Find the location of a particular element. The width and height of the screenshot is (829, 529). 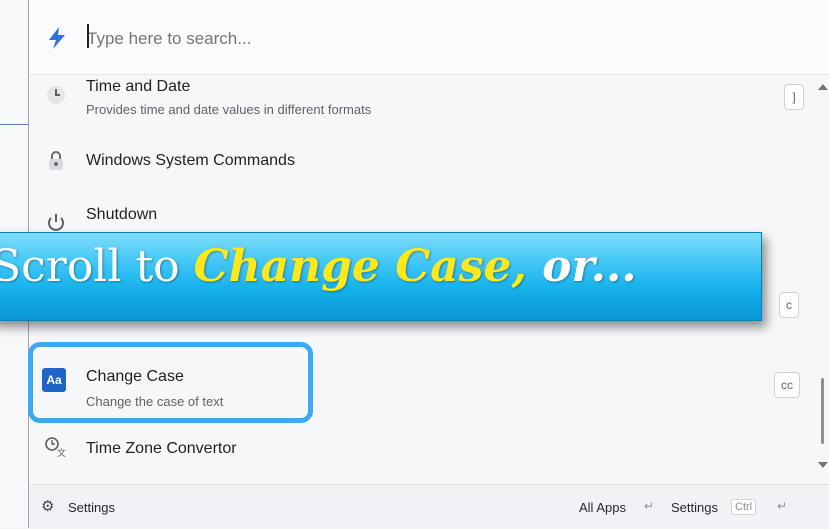

banner-emphasis: Change Case, is located at coordinates (360, 266).